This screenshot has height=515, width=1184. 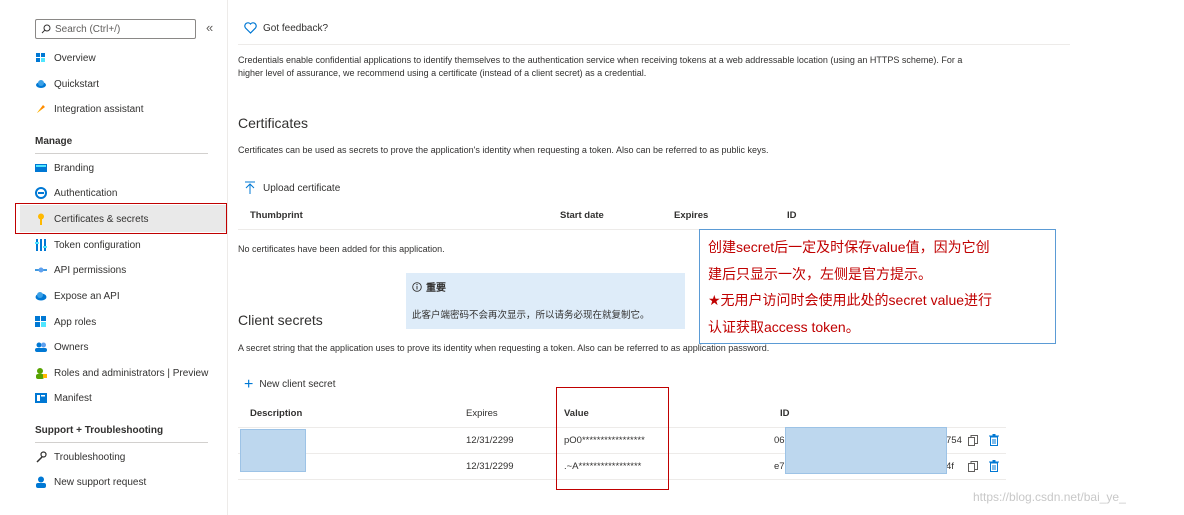 I want to click on search-icon, so click(x=46, y=29).